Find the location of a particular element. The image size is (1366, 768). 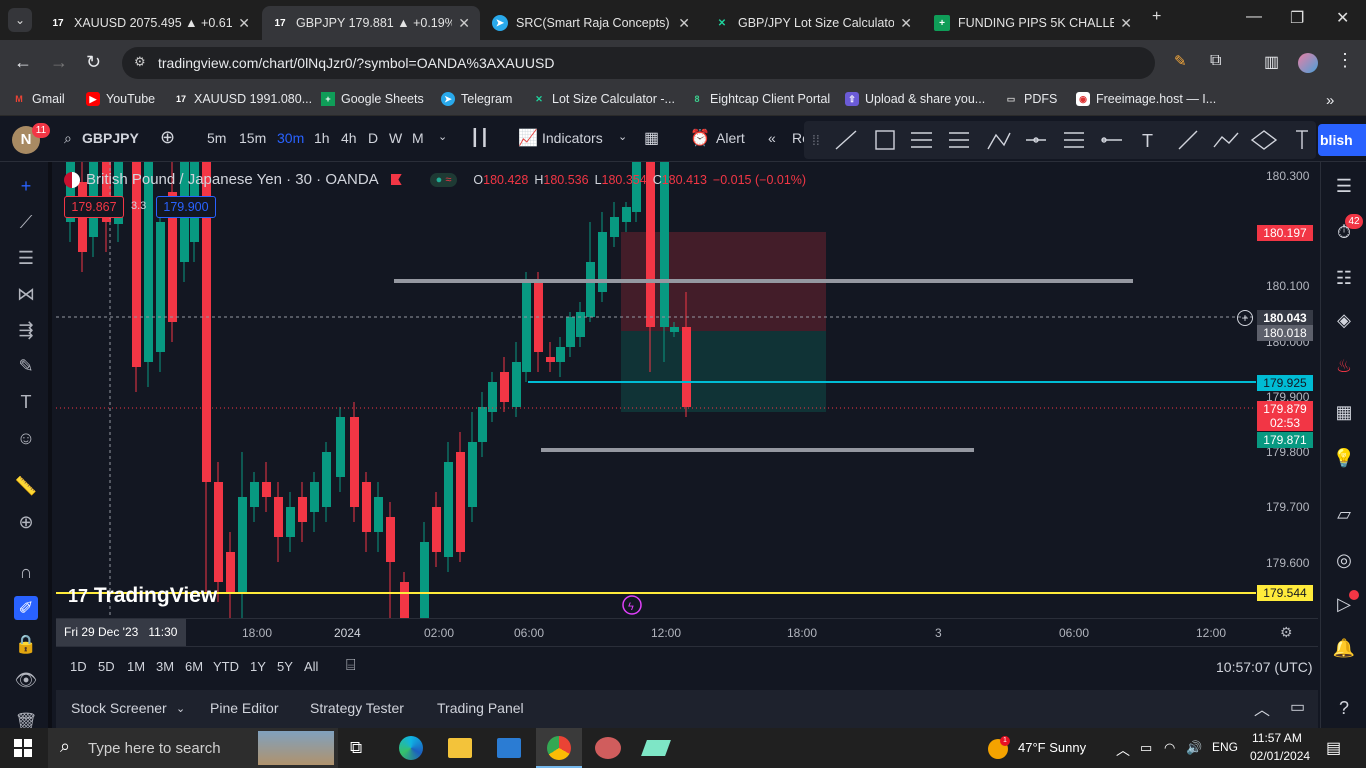

hotlist-fire-icon: ♨ is located at coordinates (1344, 366).